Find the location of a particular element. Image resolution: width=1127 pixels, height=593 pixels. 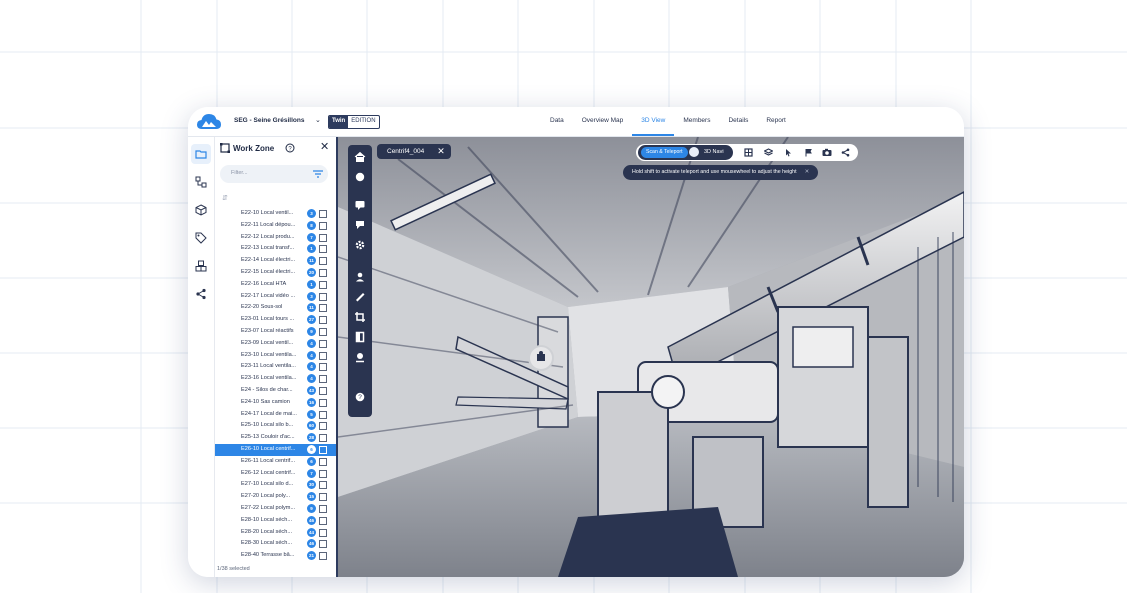

toggle-knob-icon is located at coordinates (694, 152).